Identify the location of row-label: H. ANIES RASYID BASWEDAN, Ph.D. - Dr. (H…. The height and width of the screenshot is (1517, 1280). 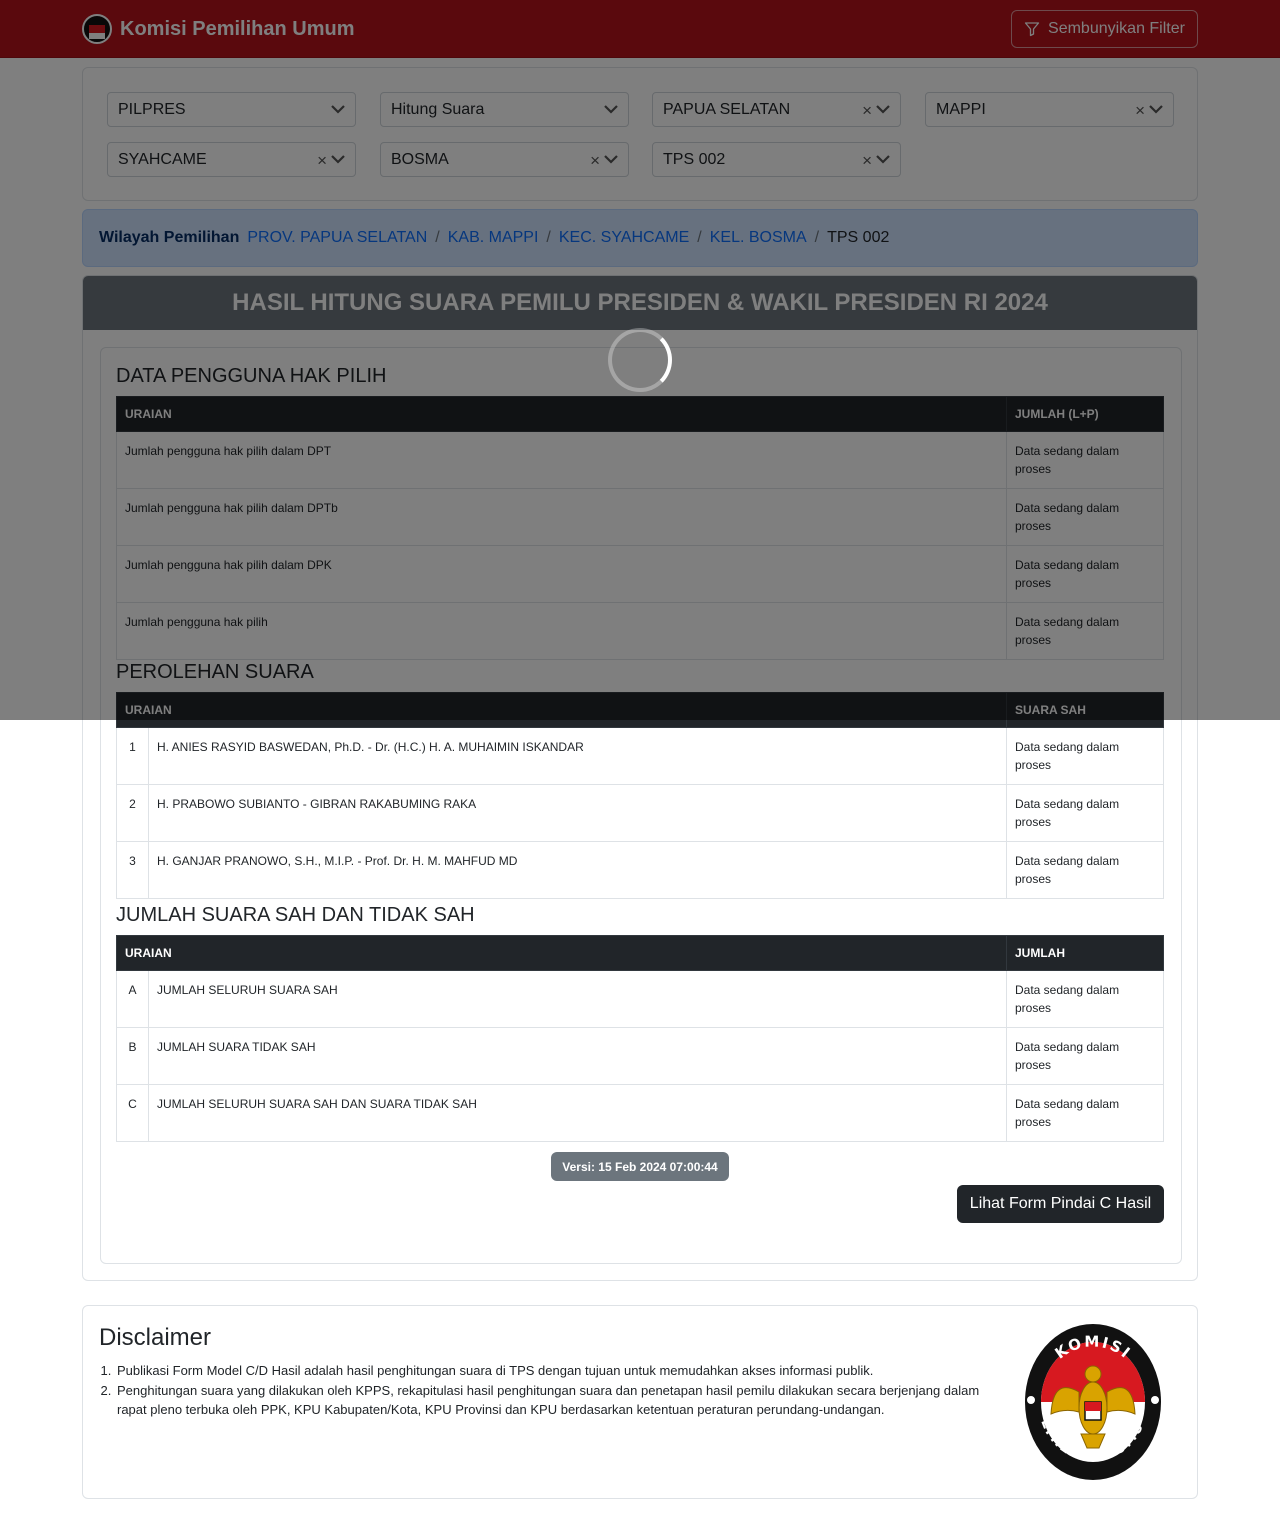
(577, 756).